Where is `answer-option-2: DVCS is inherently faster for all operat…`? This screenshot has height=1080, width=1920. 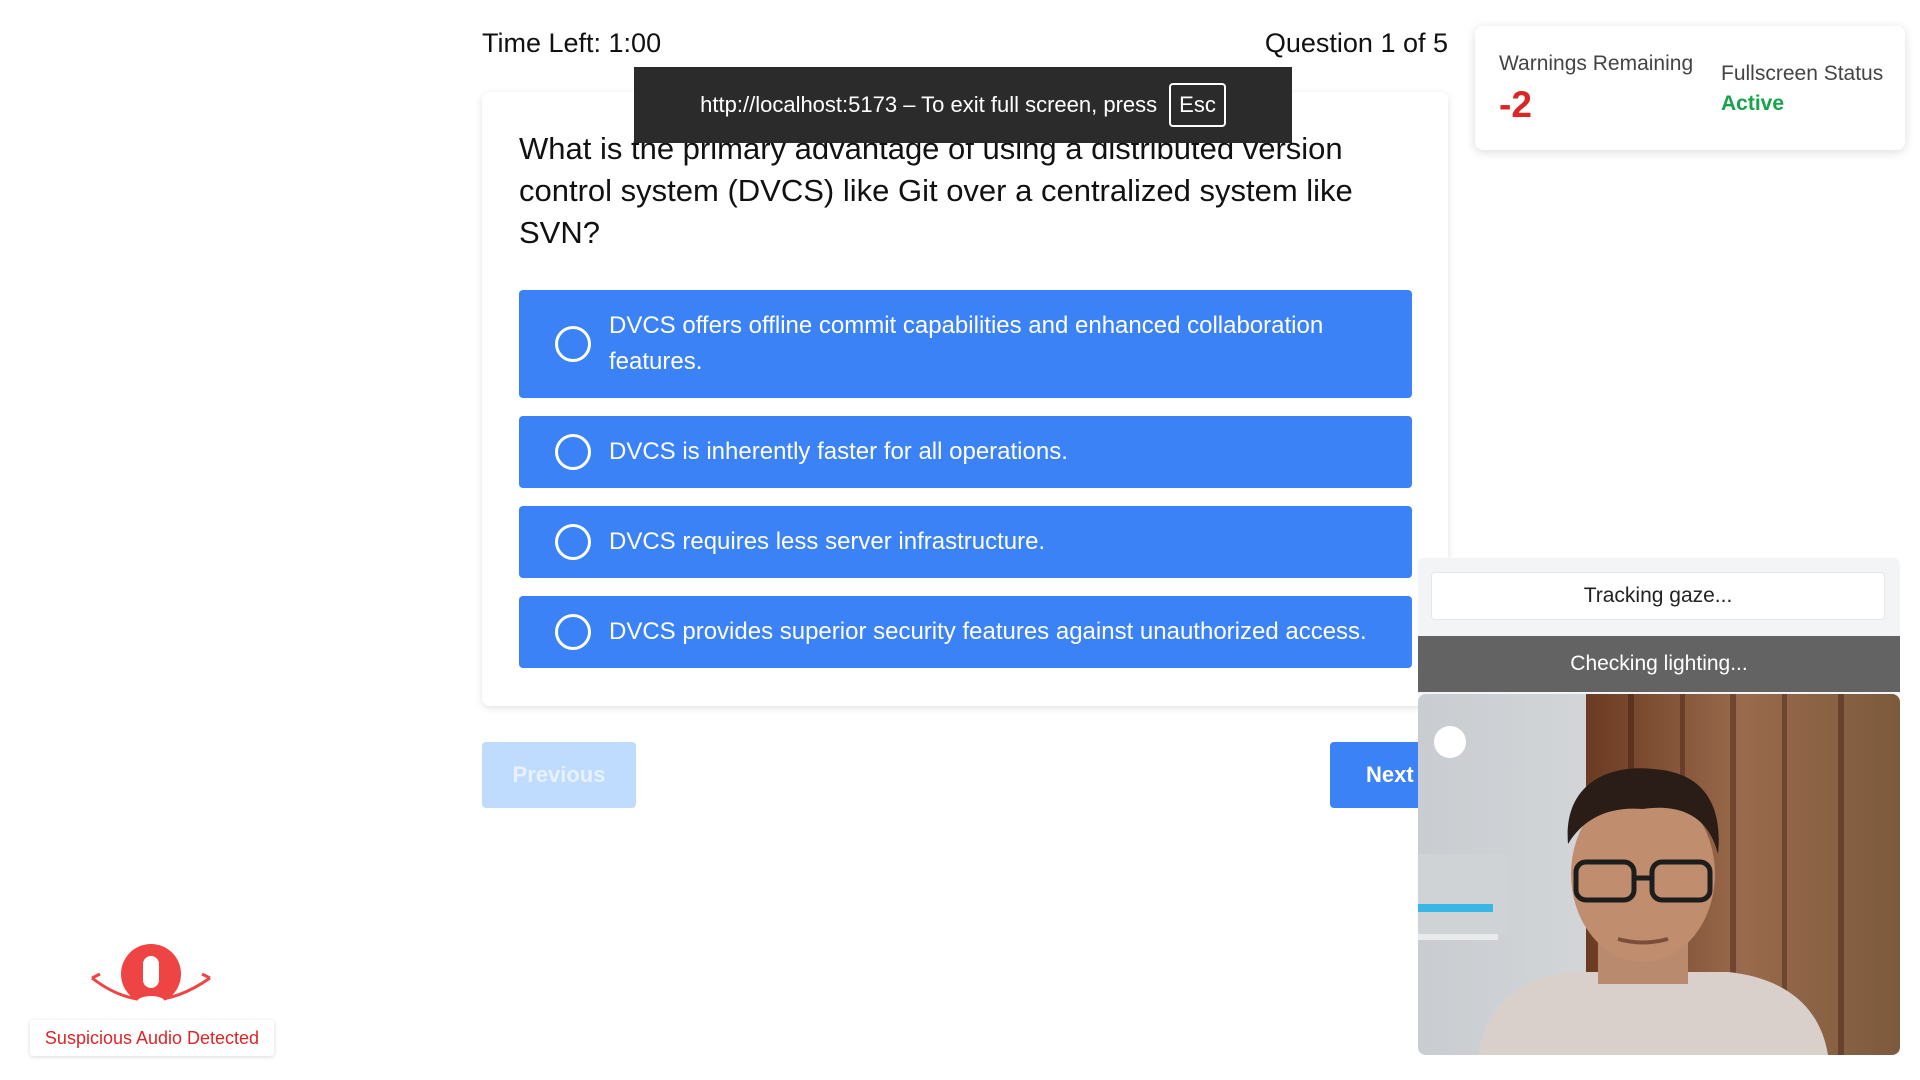 answer-option-2: DVCS is inherently faster for all operat… is located at coordinates (965, 452).